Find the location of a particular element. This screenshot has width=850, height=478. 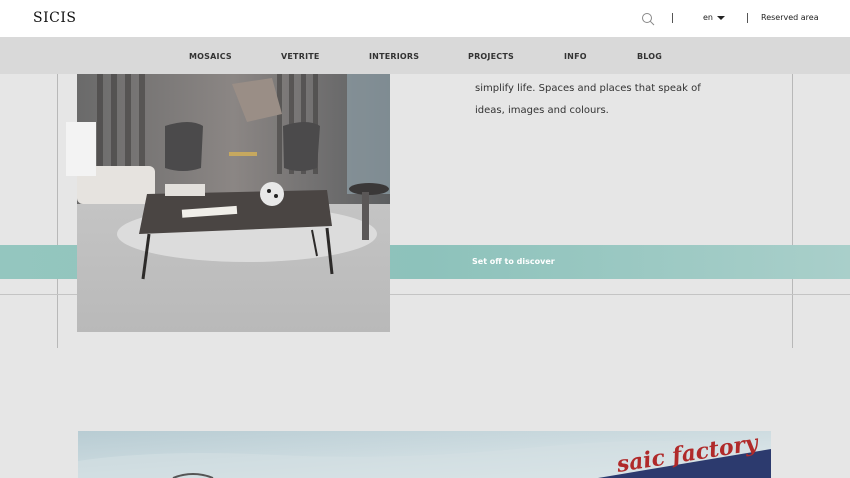

nav-item-mosaics: MOSAICS is located at coordinates (210, 56).